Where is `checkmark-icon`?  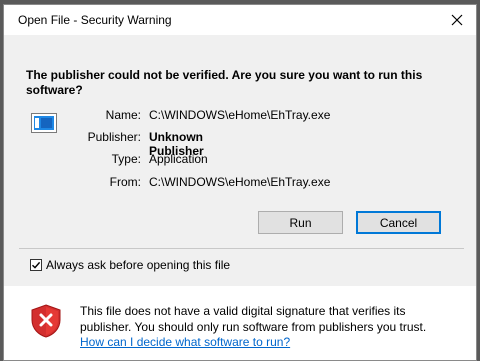
checkmark-icon is located at coordinates (36, 265).